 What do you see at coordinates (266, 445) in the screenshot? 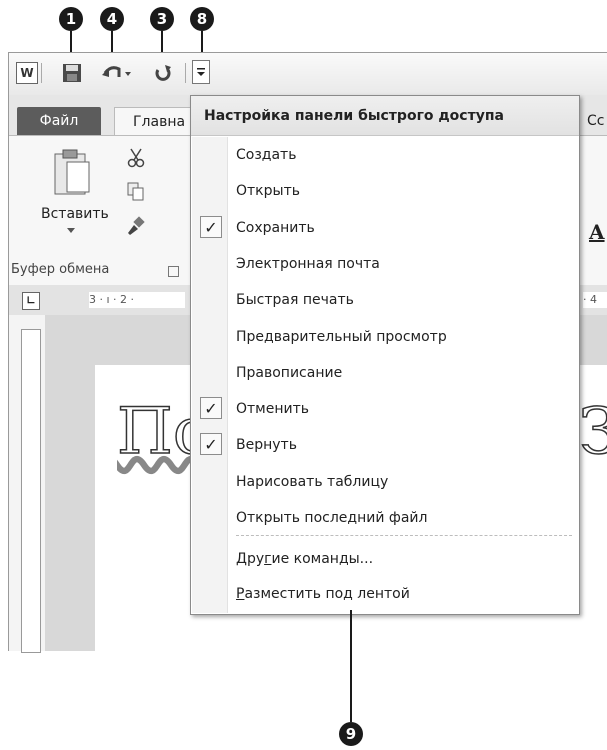
I see `menu-item-label: Вернуть` at bounding box center [266, 445].